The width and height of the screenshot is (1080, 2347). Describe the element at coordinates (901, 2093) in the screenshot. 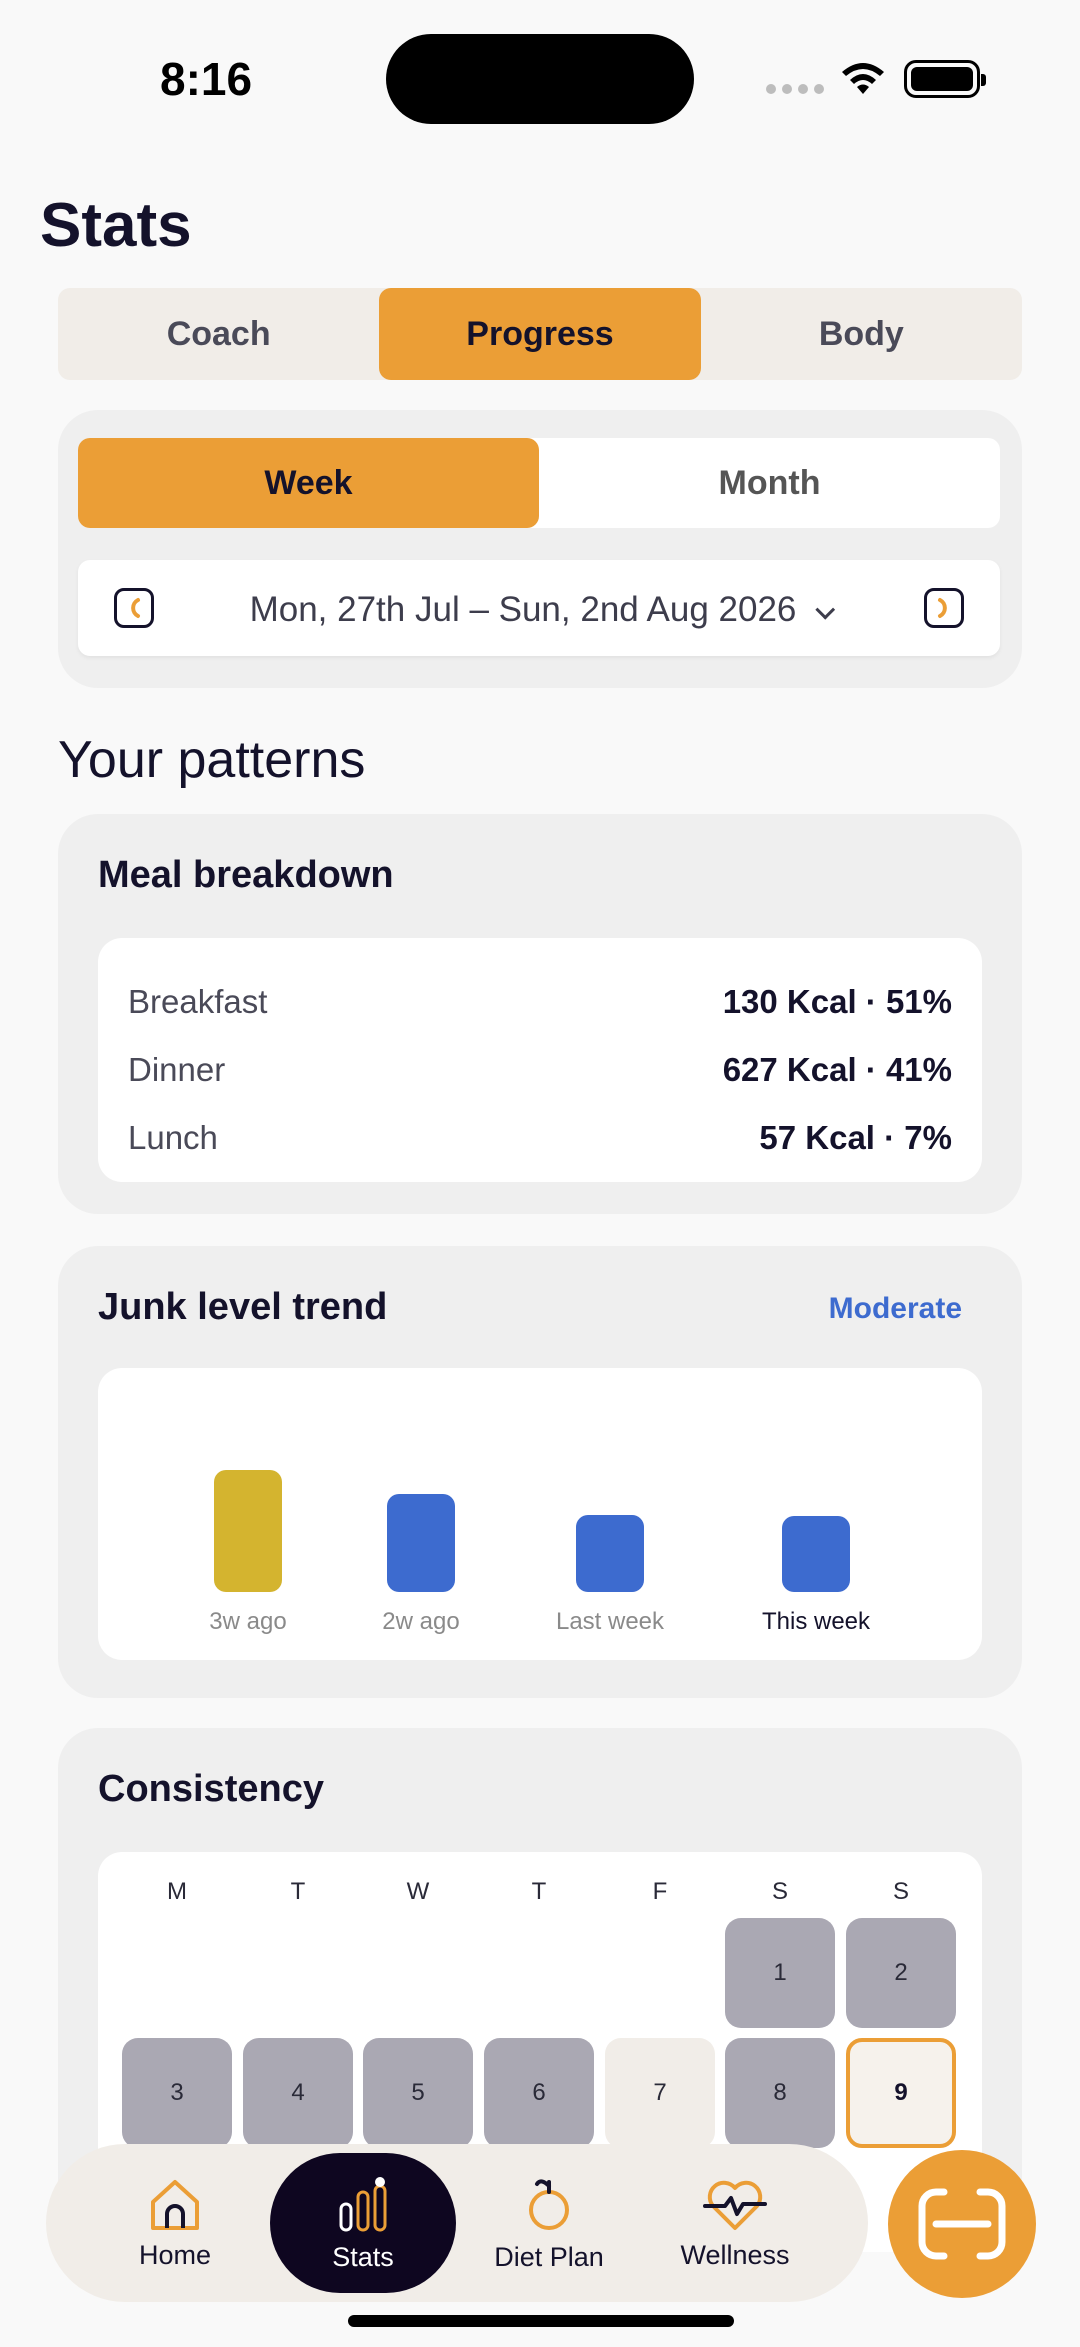

I see `calendar-day-today: 9` at that location.